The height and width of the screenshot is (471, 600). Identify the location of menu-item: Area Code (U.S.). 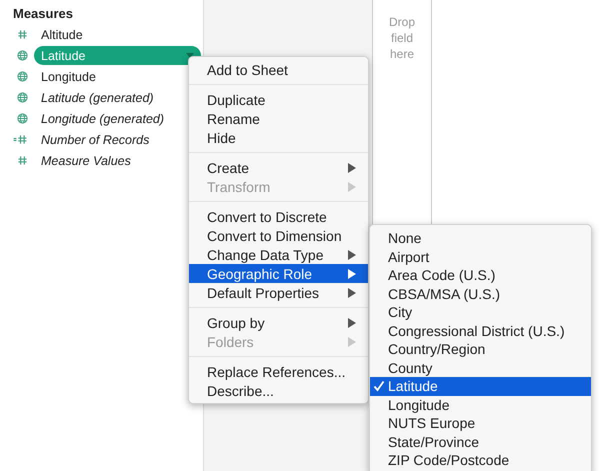
(480, 275).